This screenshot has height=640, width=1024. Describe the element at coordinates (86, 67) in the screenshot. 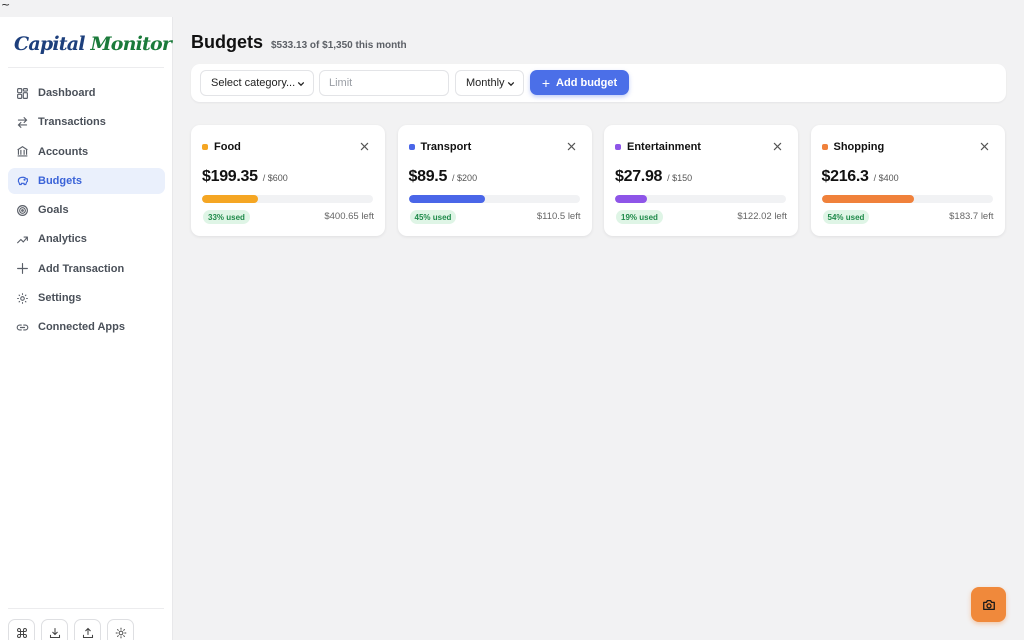

I see `sidebar-divider` at that location.